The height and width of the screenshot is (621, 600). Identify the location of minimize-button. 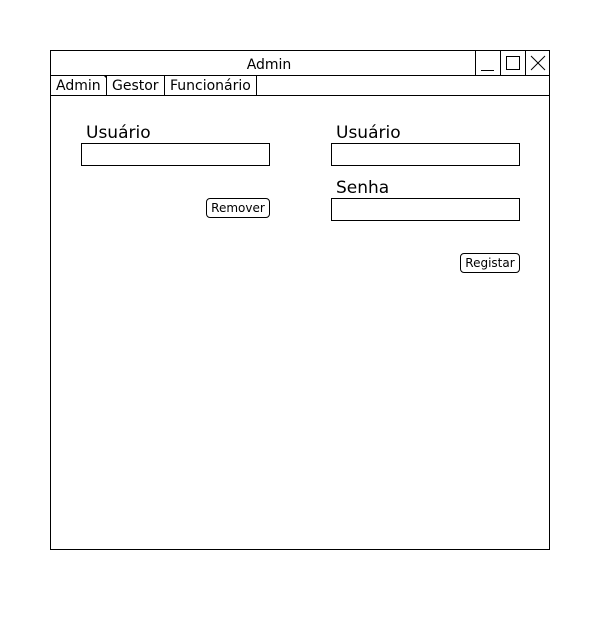
(487, 63).